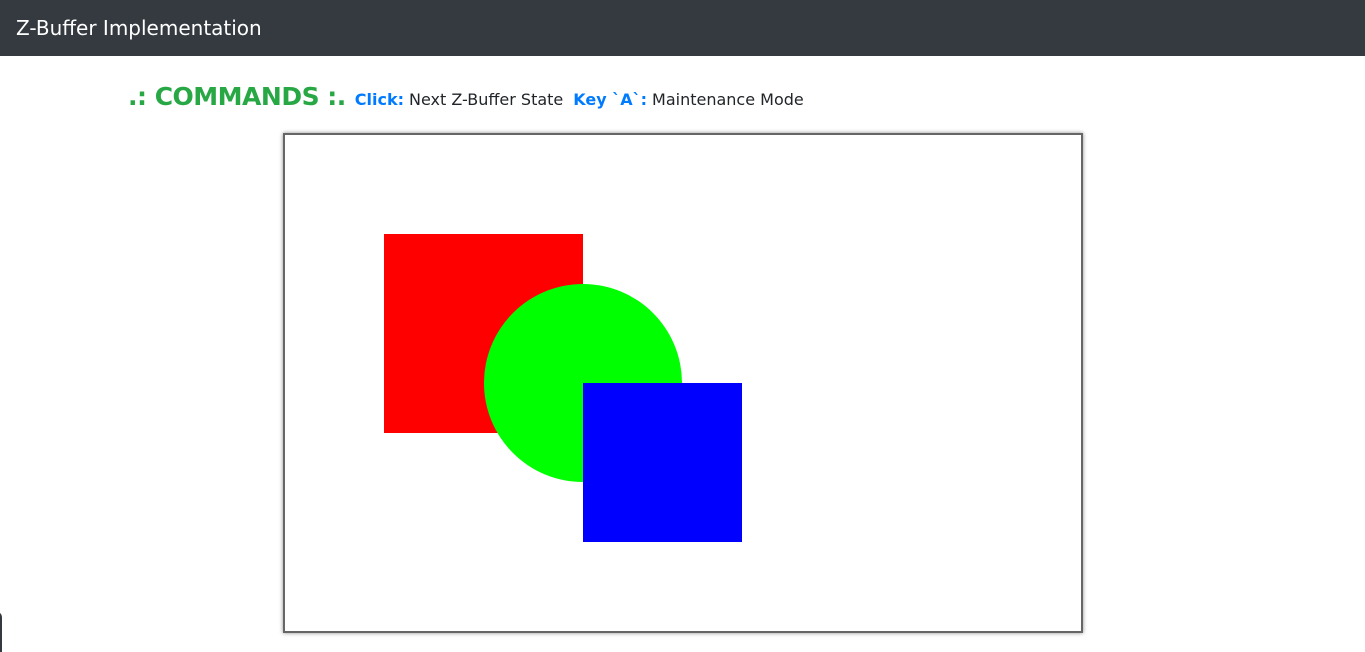 This screenshot has width=1365, height=652. I want to click on command-a-action: Maintenance Mode, so click(728, 99).